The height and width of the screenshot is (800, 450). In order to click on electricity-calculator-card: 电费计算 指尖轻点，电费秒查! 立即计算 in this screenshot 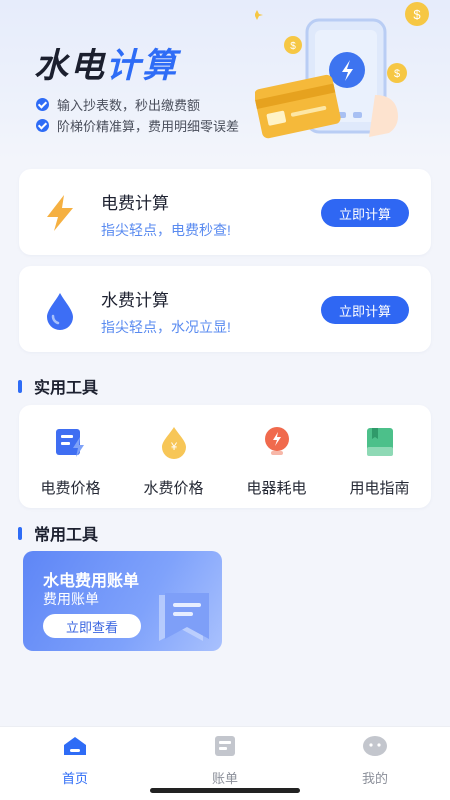, I will do `click(225, 212)`.